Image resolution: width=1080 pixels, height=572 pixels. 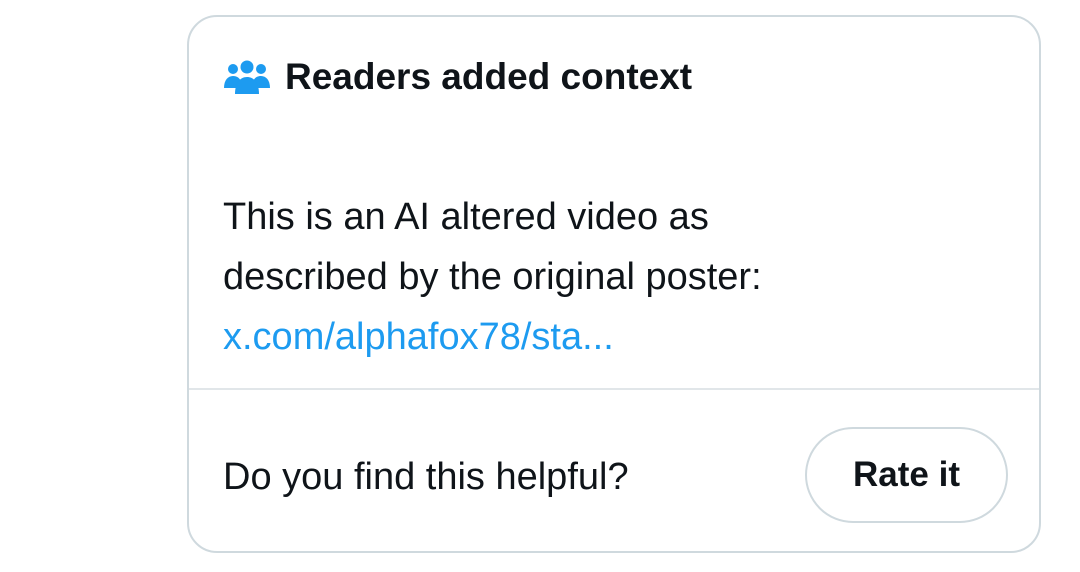 I want to click on people-group-icon, so click(x=247, y=77).